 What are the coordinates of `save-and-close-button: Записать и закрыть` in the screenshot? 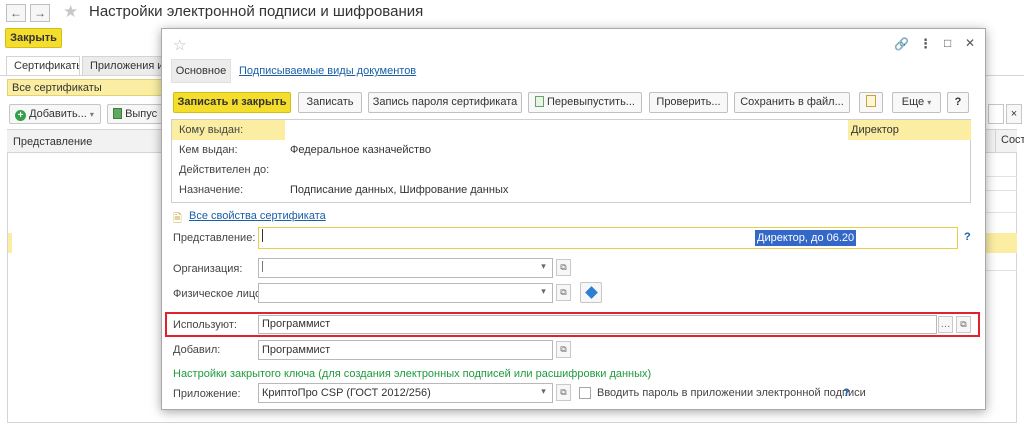 It's located at (232, 102).